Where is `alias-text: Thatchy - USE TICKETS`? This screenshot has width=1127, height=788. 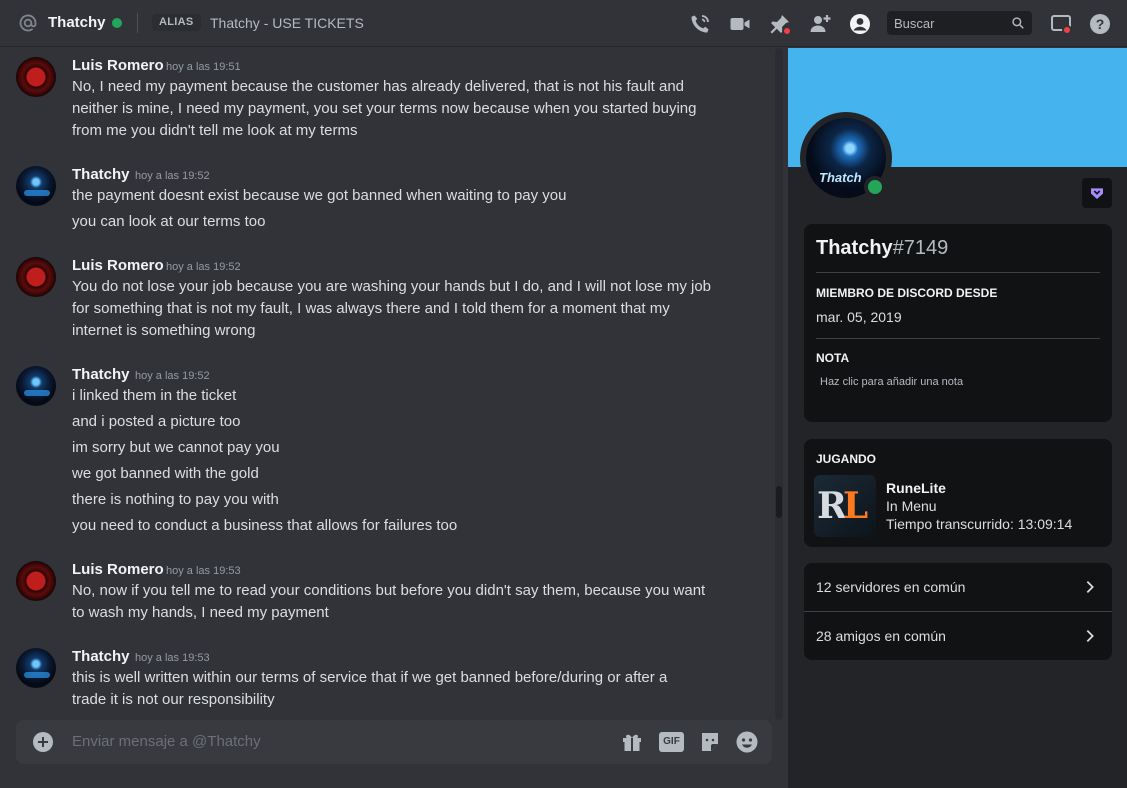 alias-text: Thatchy - USE TICKETS is located at coordinates (287, 23).